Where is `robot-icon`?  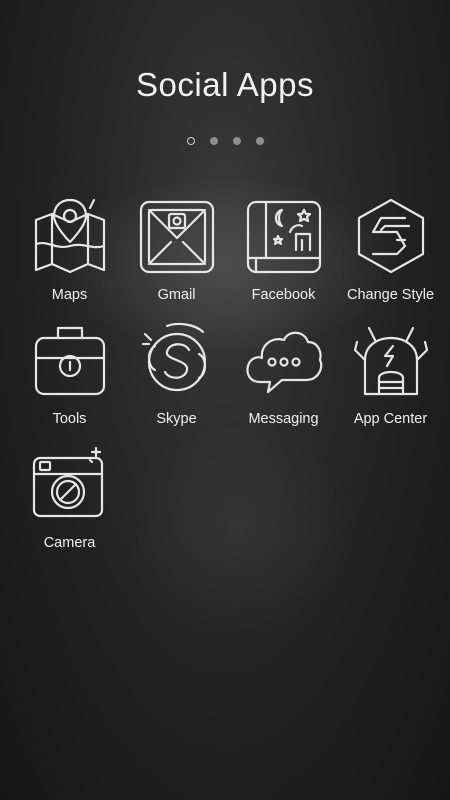
robot-icon is located at coordinates (391, 360).